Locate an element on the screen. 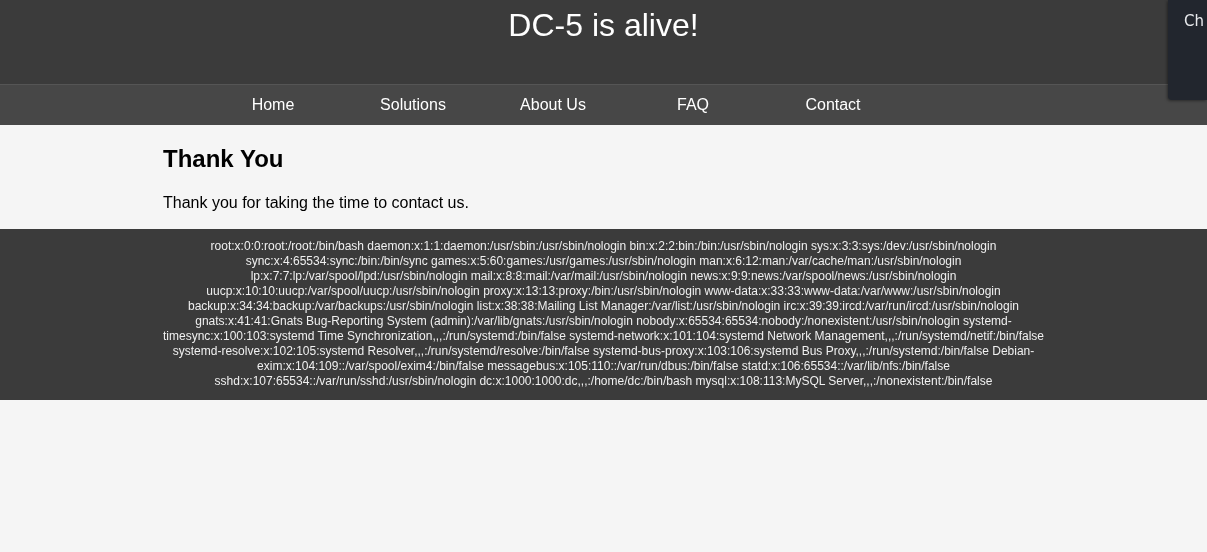 The image size is (1207, 552). passwd-text-line: exim:x:104:109::/var/spool/exim4:/bin/false messagebus:x:105:110::/var/run/dbus:/bin/false statd:x:106:65534::/var/lib/nfs:/bin/false is located at coordinates (603, 366).